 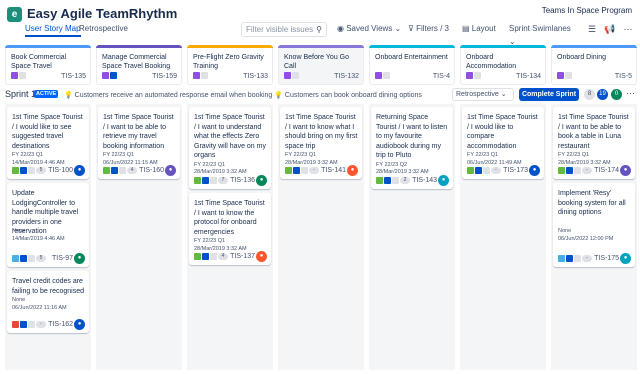 What do you see at coordinates (103, 28) in the screenshot?
I see `tab-retrospective: Retrospective` at bounding box center [103, 28].